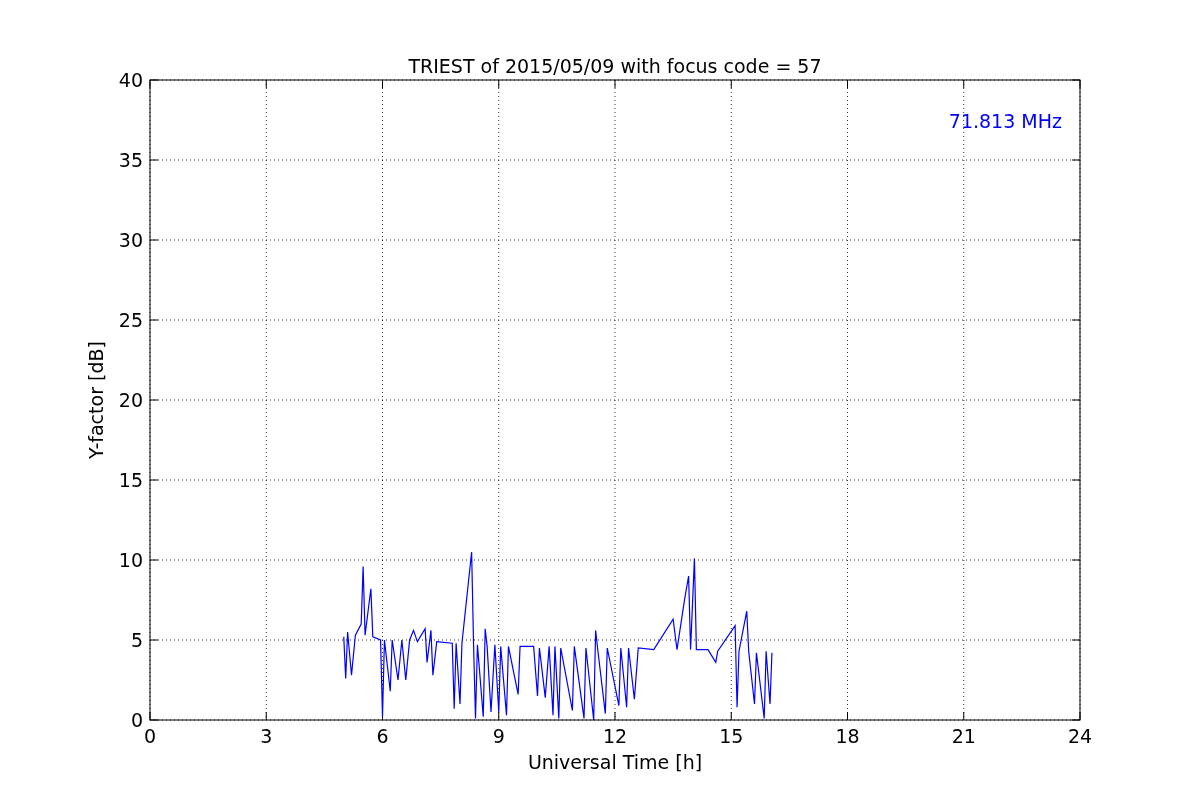 The width and height of the screenshot is (1200, 800). What do you see at coordinates (130, 160) in the screenshot?
I see `y-tick-label: 35` at bounding box center [130, 160].